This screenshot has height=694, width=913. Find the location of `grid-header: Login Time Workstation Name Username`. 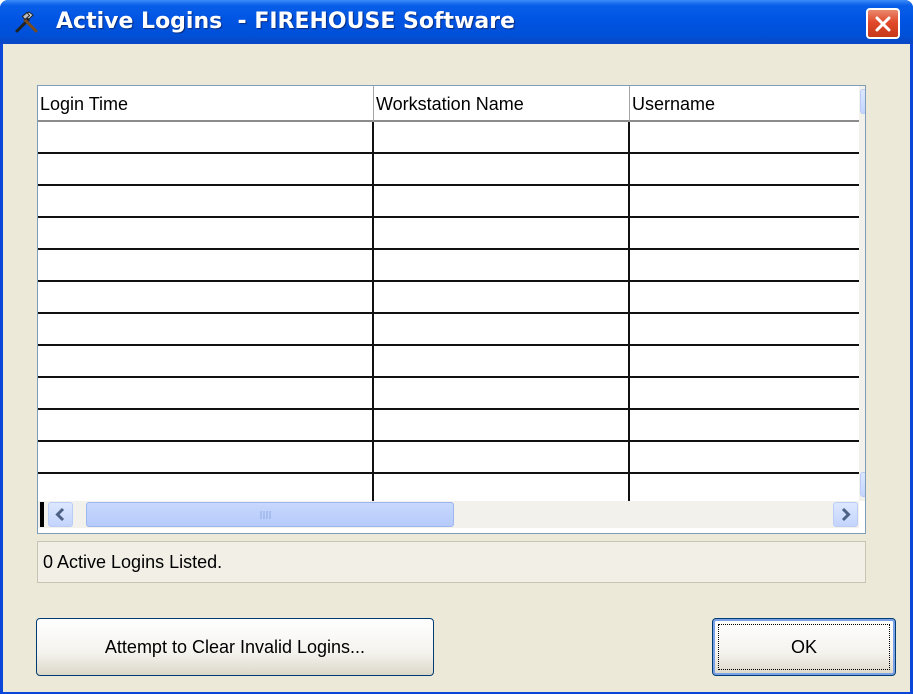

grid-header: Login Time Workstation Name Username is located at coordinates (448, 104).